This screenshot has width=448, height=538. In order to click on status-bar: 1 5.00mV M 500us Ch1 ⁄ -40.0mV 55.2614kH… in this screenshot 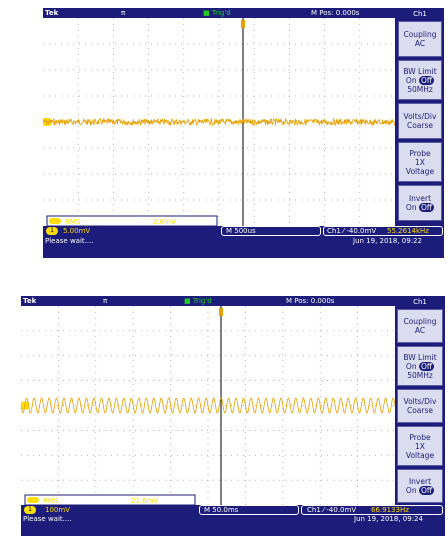, I will do `click(243, 231)`.